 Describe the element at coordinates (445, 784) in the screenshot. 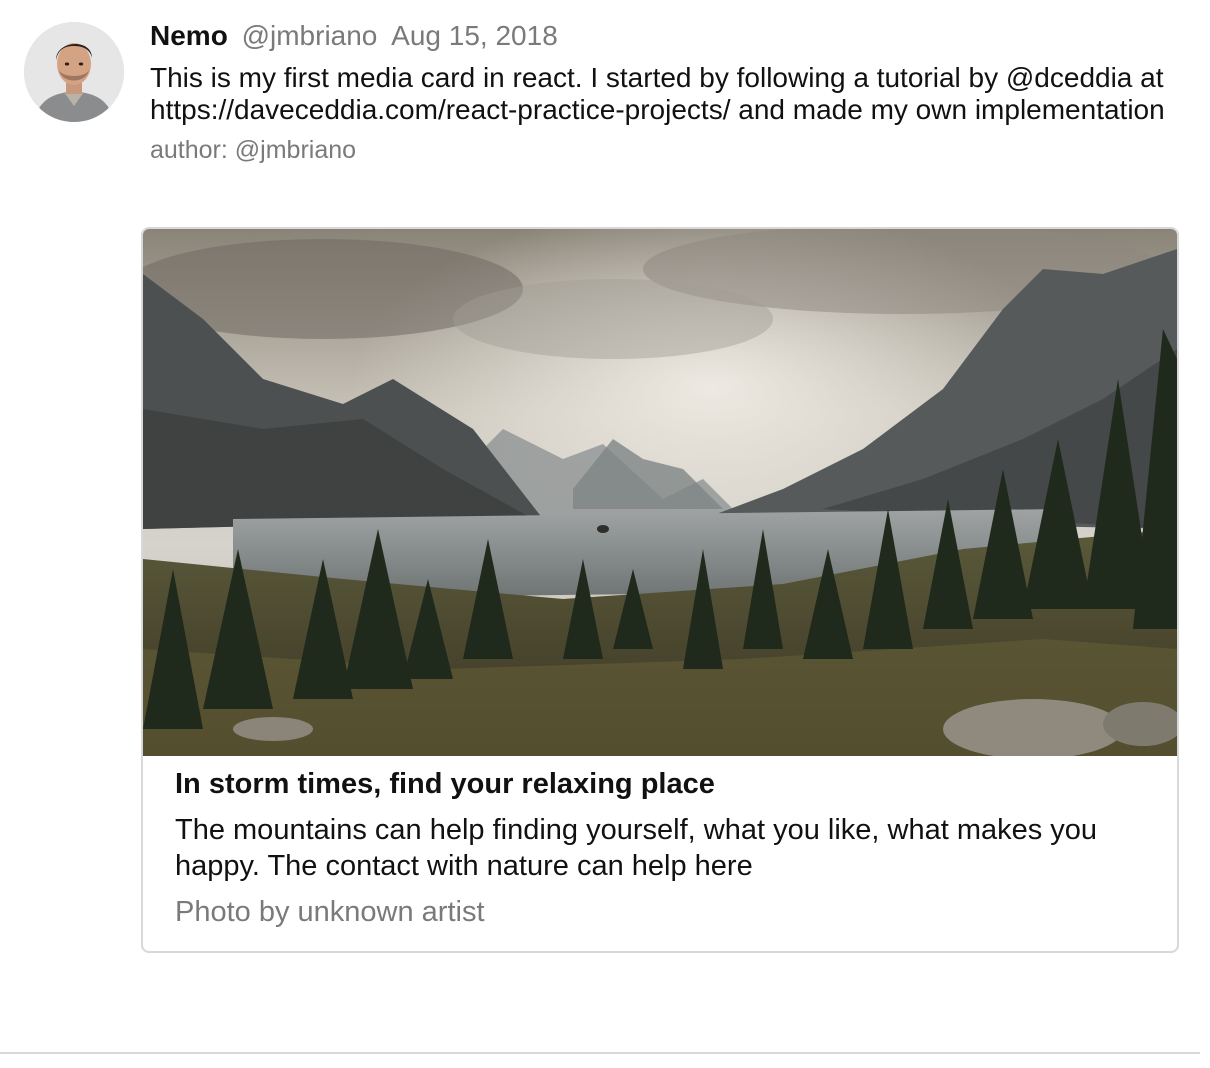

I see `card-title: In storm times, find your relaxing place` at that location.